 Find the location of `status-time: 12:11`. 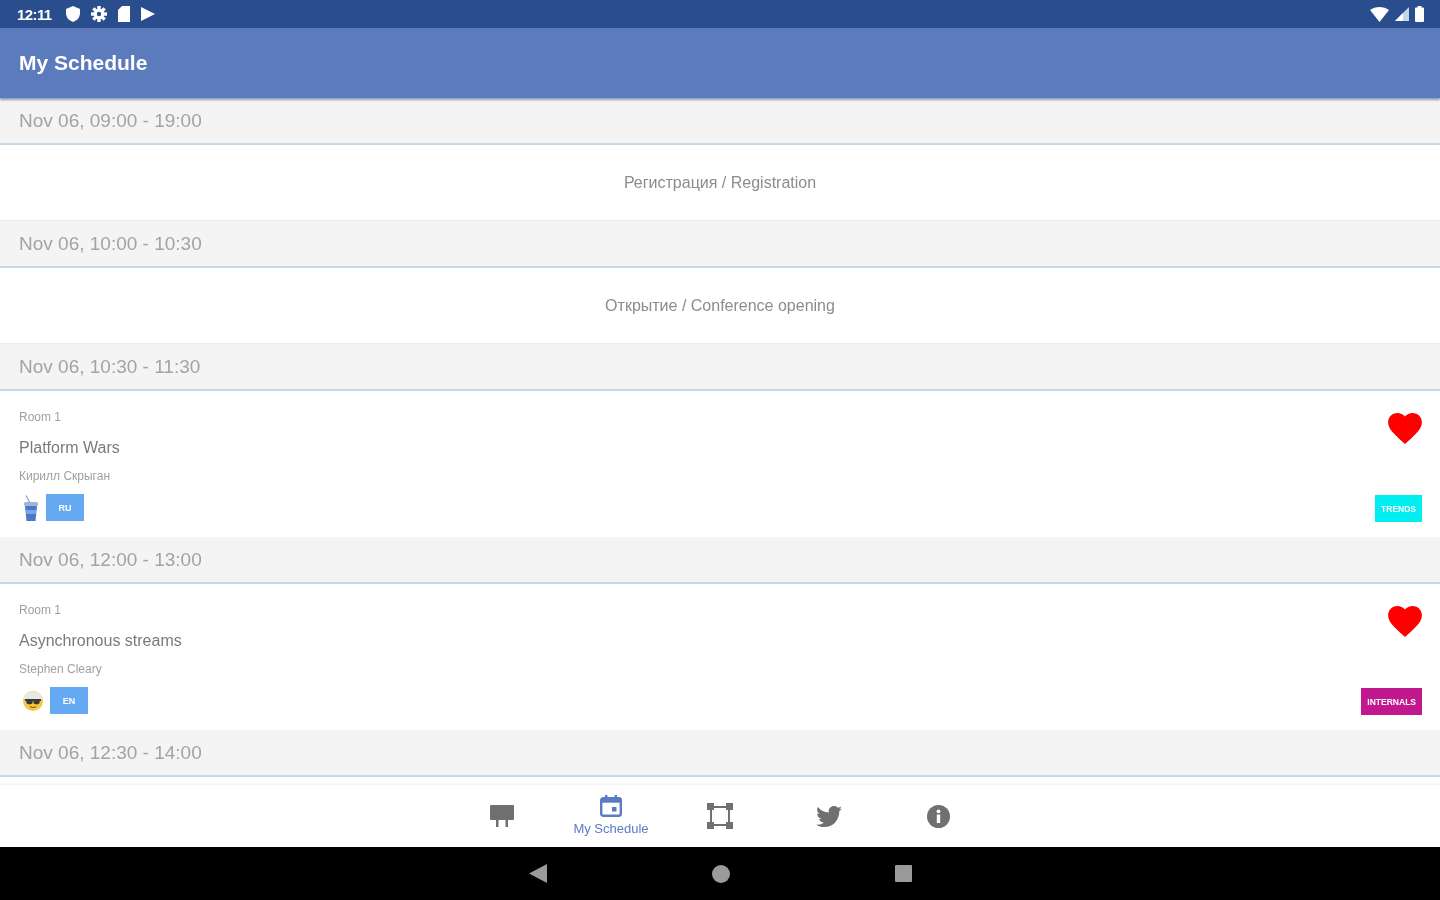

status-time: 12:11 is located at coordinates (34, 14).